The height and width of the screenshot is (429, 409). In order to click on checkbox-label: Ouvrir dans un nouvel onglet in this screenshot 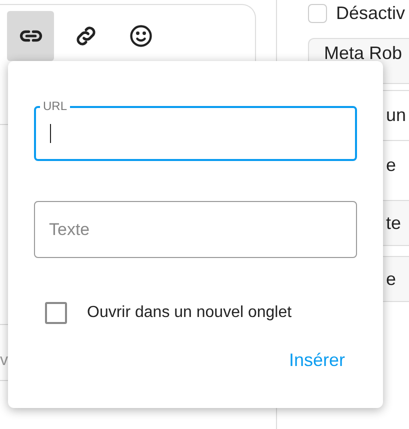, I will do `click(189, 313)`.